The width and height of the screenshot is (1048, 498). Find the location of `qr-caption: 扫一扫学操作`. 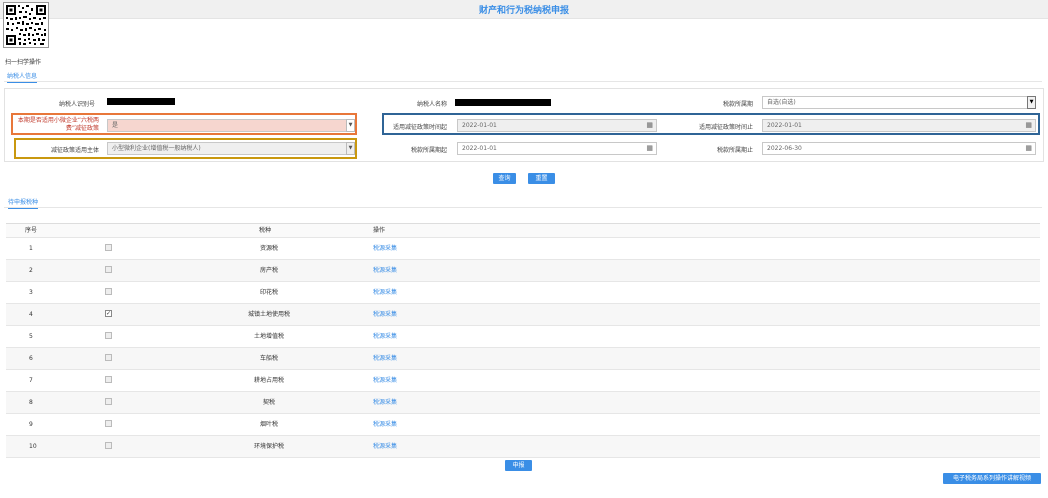

qr-caption: 扫一扫学操作 is located at coordinates (23, 62).